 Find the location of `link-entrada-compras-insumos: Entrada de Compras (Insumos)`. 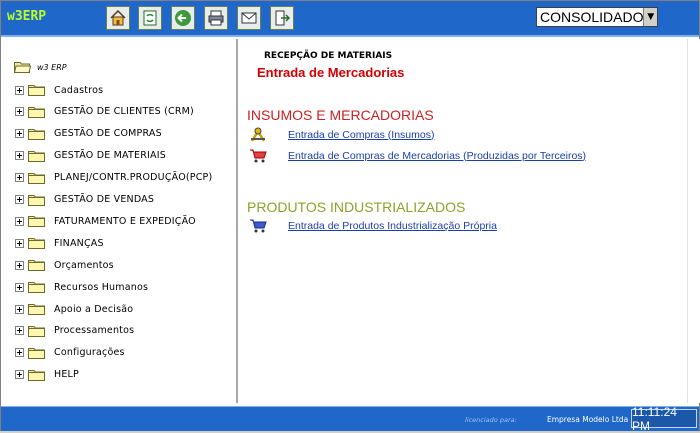

link-entrada-compras-insumos: Entrada de Compras (Insumos) is located at coordinates (361, 135).